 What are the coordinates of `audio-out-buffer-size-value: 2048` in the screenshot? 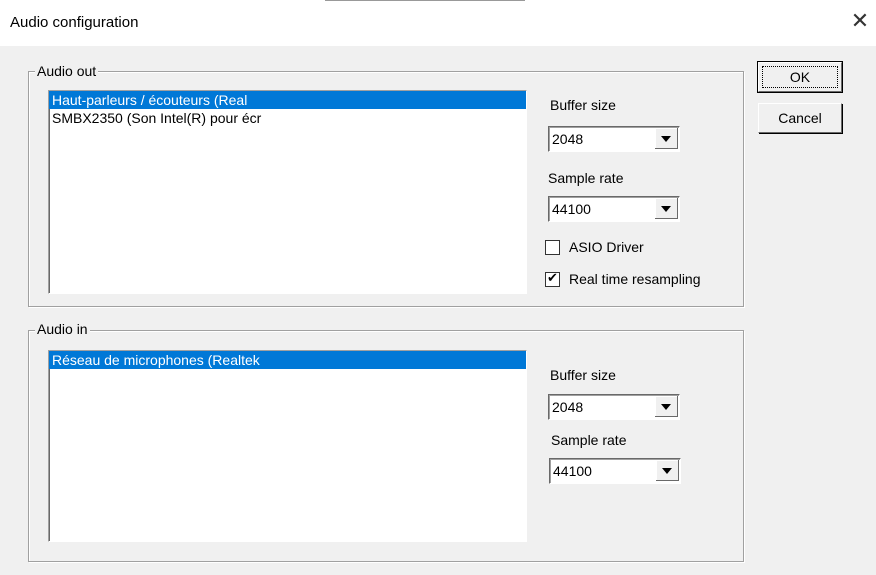 It's located at (568, 139).